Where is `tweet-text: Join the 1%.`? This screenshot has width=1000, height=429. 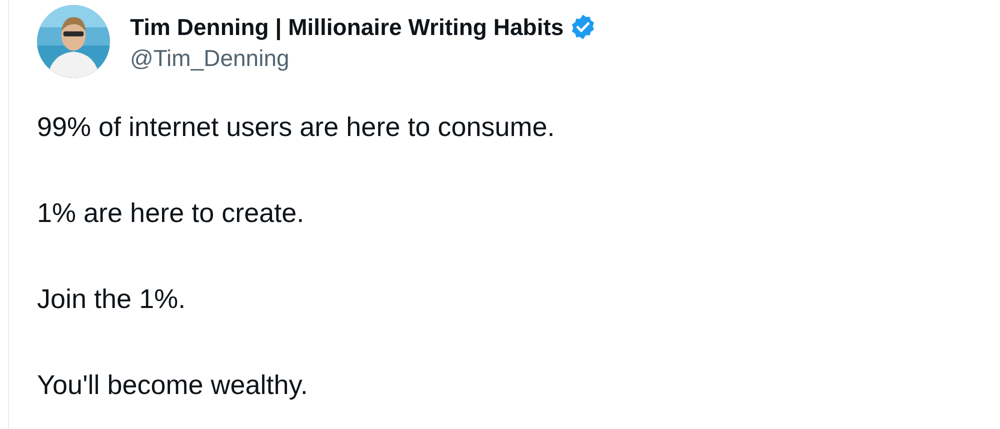
tweet-text: Join the 1%. is located at coordinates (112, 299).